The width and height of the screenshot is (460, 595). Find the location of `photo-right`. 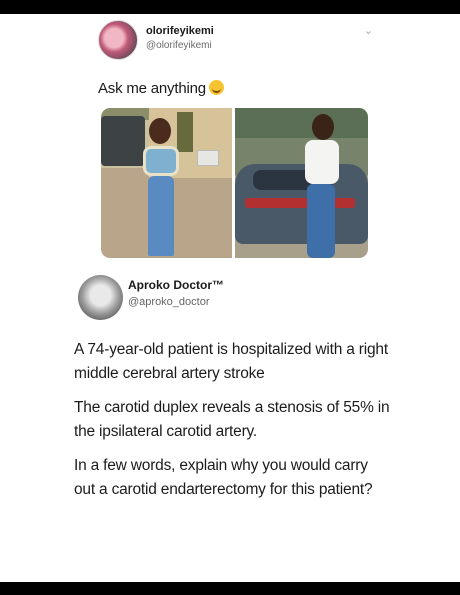

photo-right is located at coordinates (301, 183).